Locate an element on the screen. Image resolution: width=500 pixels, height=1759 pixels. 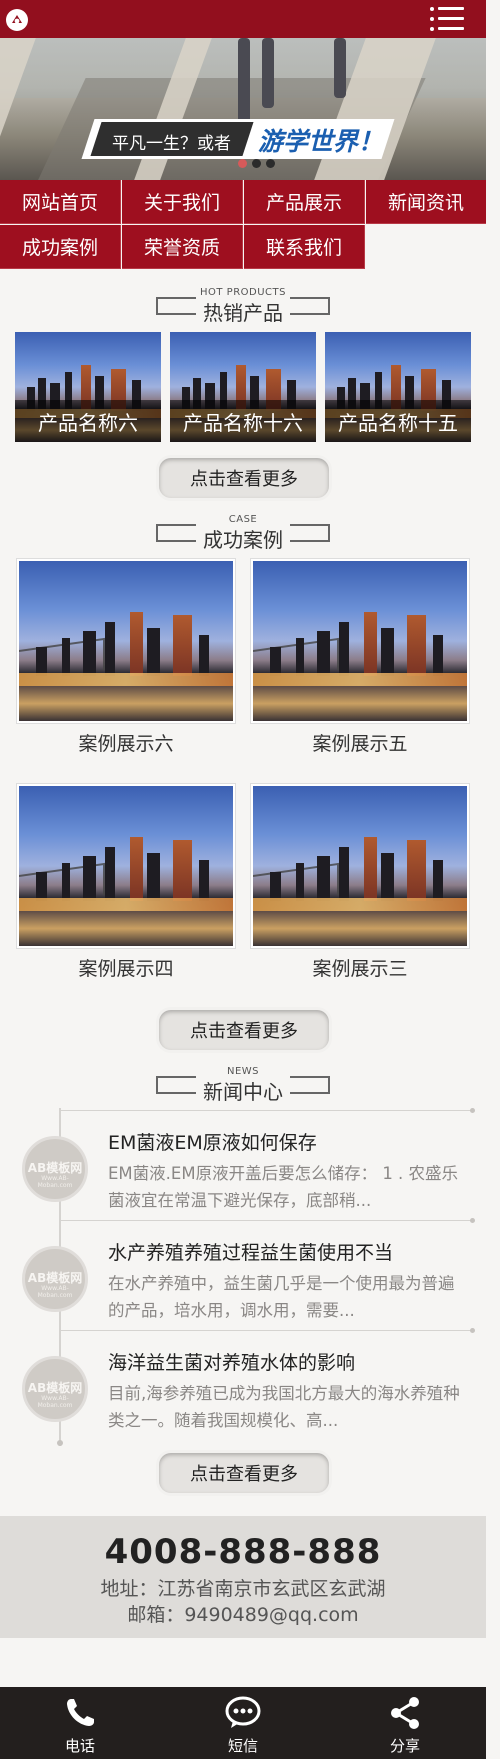
news-more-button: 点击查看更多 is located at coordinates (244, 1473).